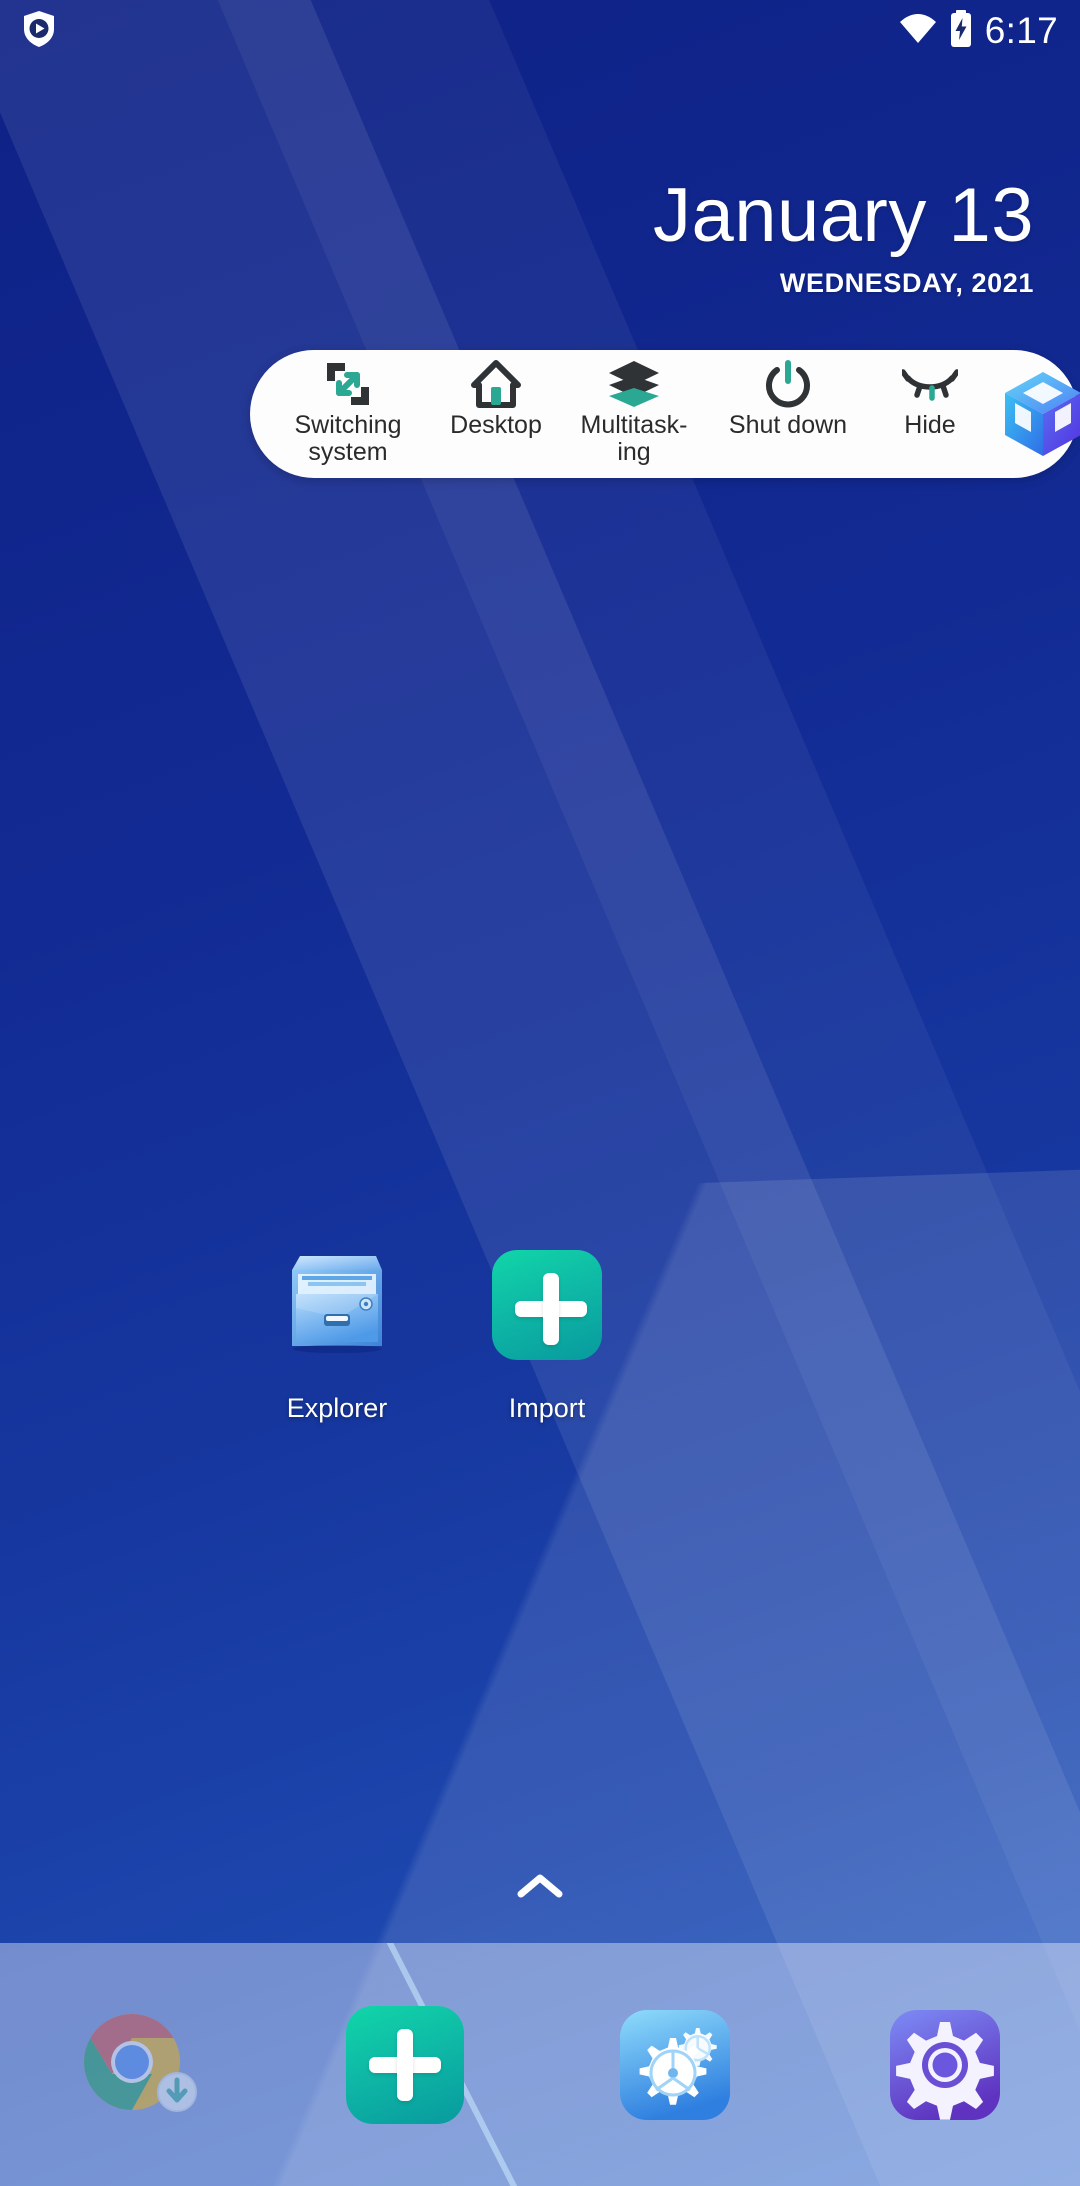 This screenshot has width=1080, height=2186. Describe the element at coordinates (496, 425) in the screenshot. I see `toolbar-item-desktop-label: Desktop` at that location.